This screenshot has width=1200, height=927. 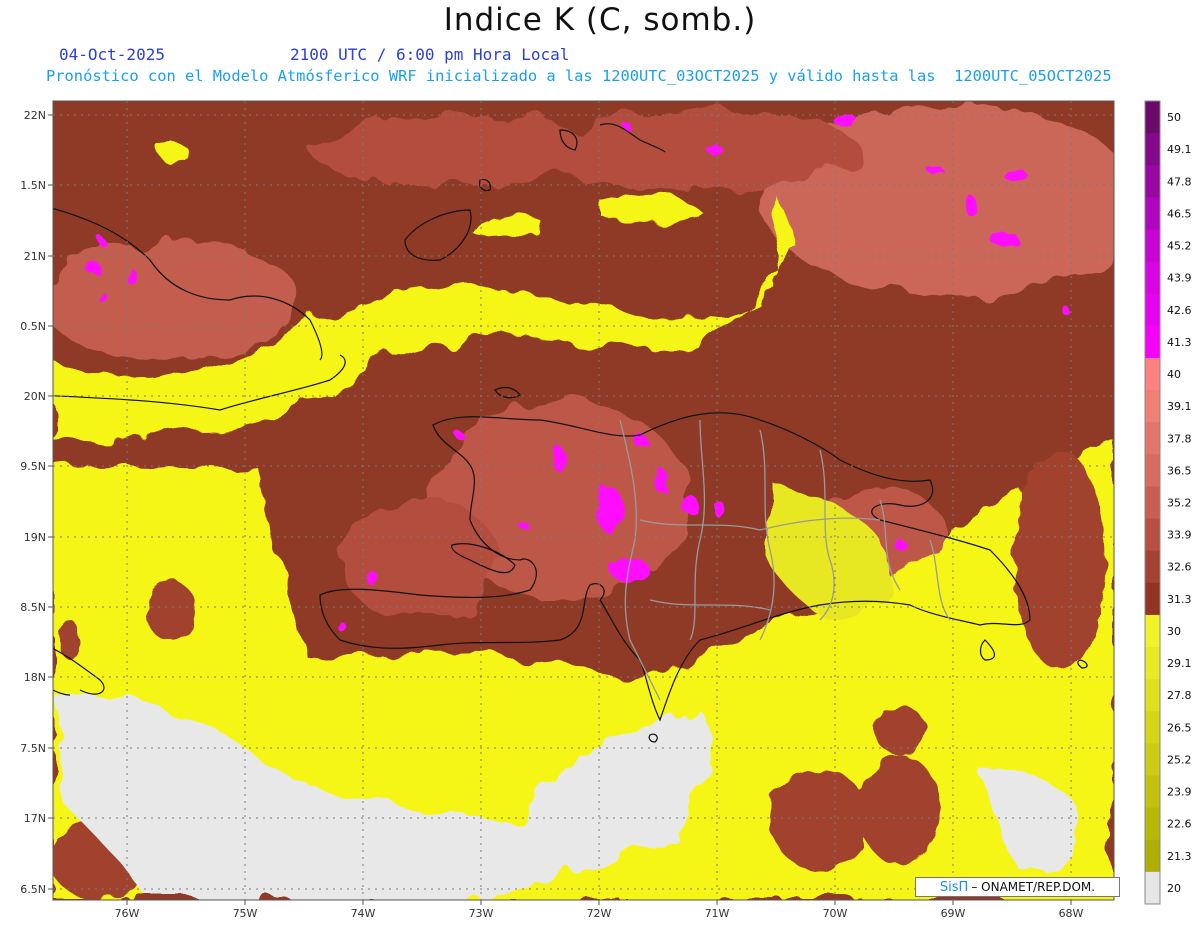 What do you see at coordinates (1174, 888) in the screenshot?
I see `colorbar-label: 20` at bounding box center [1174, 888].